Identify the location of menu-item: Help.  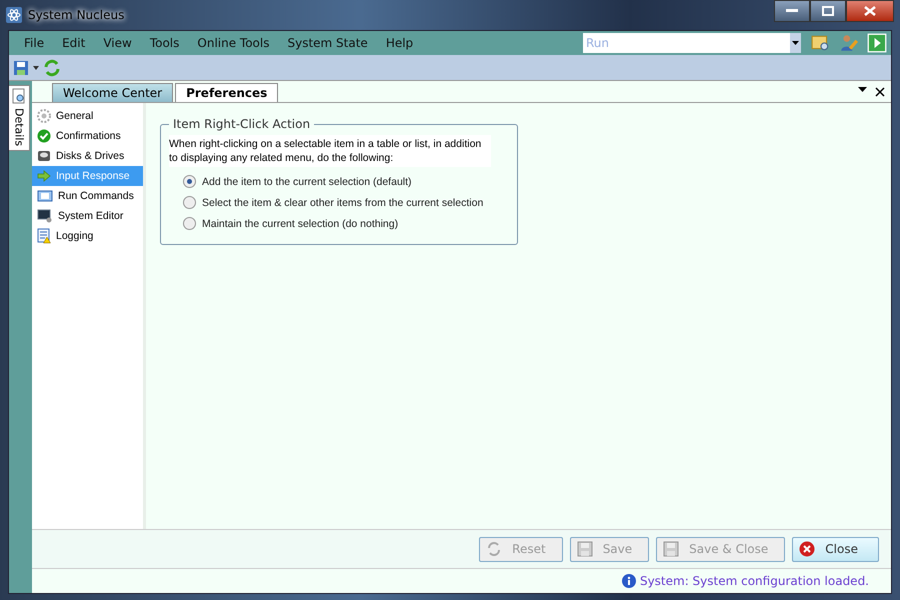
(399, 43).